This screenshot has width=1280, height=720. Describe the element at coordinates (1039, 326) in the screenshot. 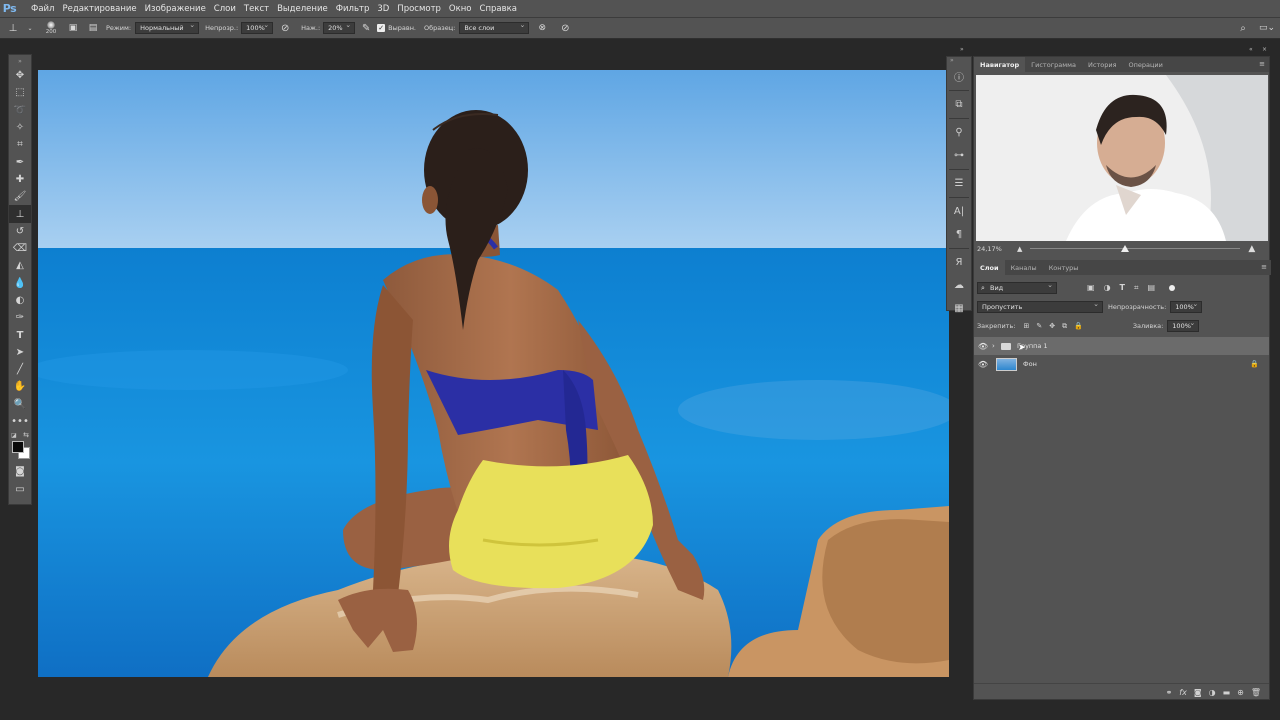

I see `lock-pixels-icon: ✎` at that location.